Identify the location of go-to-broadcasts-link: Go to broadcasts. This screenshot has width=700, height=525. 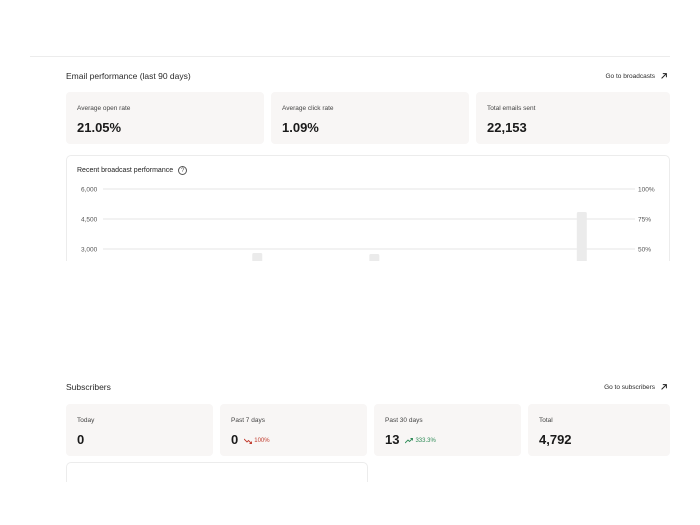
(637, 76).